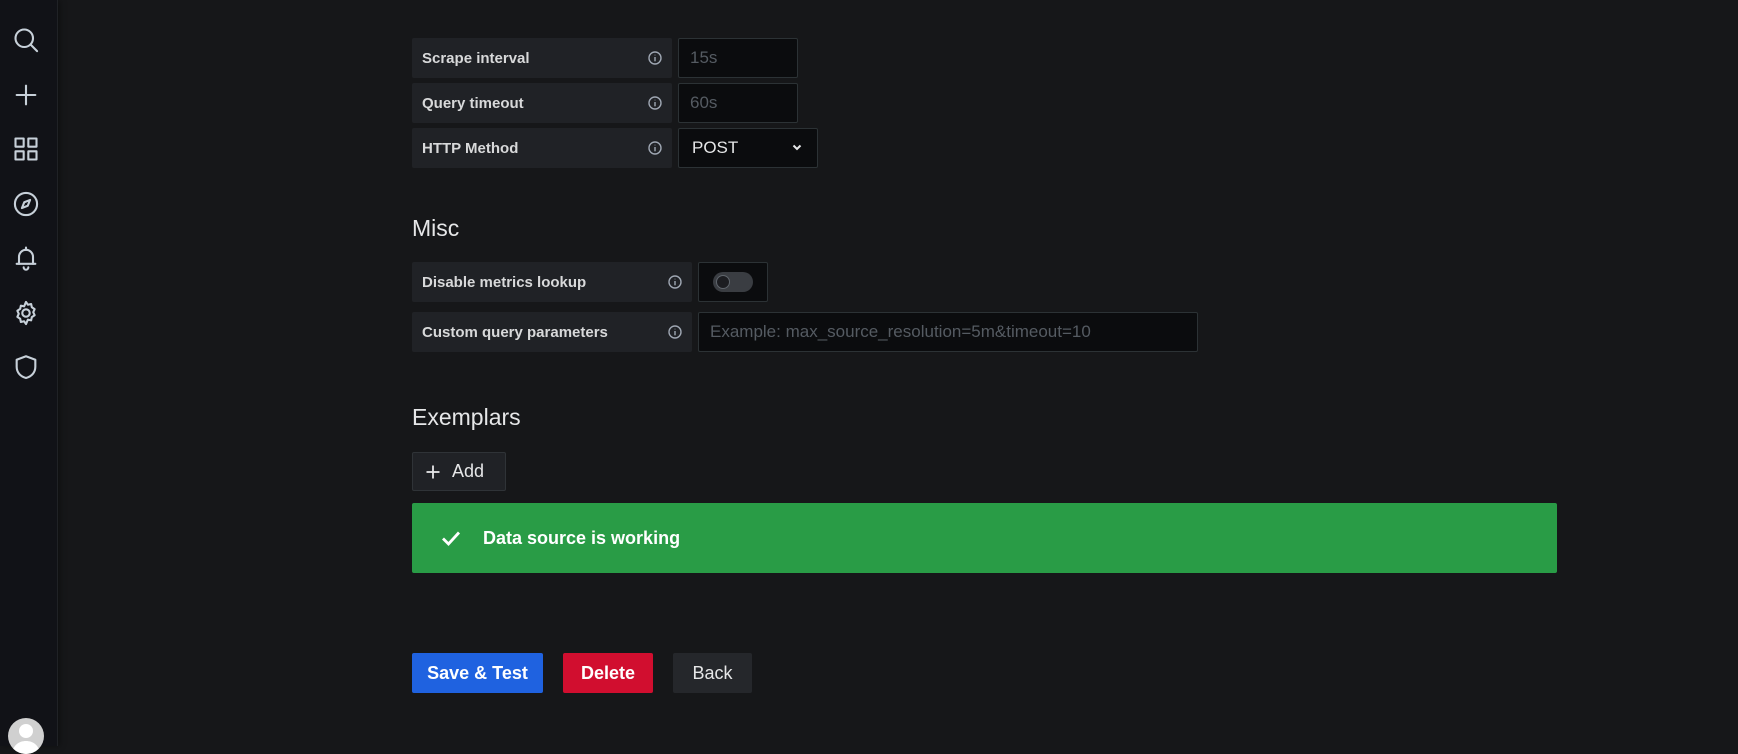  What do you see at coordinates (542, 148) in the screenshot?
I see `http-method-label: HTTP Method` at bounding box center [542, 148].